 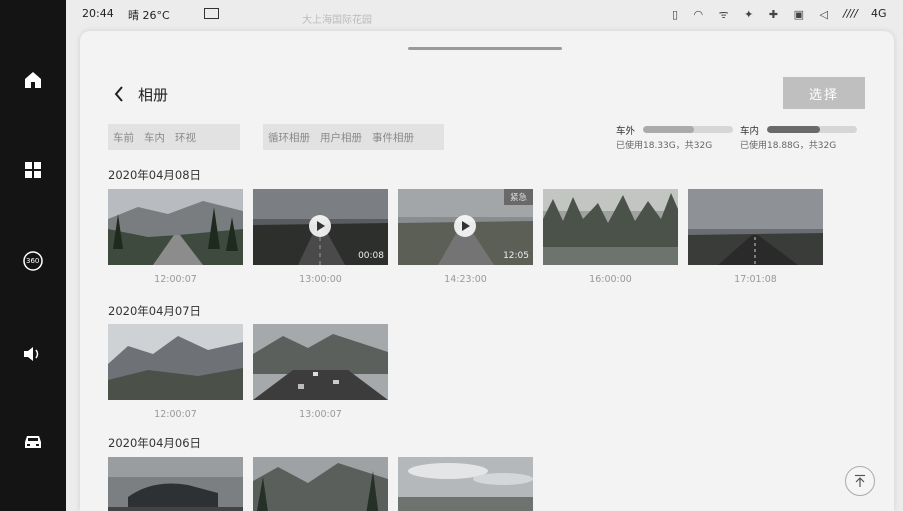 I want to click on camera-360-icon: 360, so click(x=33, y=261).